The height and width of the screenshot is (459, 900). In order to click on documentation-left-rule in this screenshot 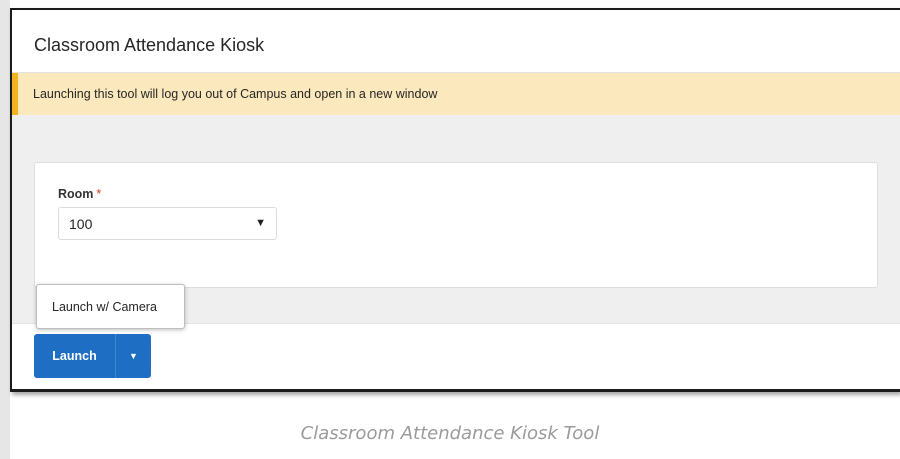, I will do `click(5, 229)`.